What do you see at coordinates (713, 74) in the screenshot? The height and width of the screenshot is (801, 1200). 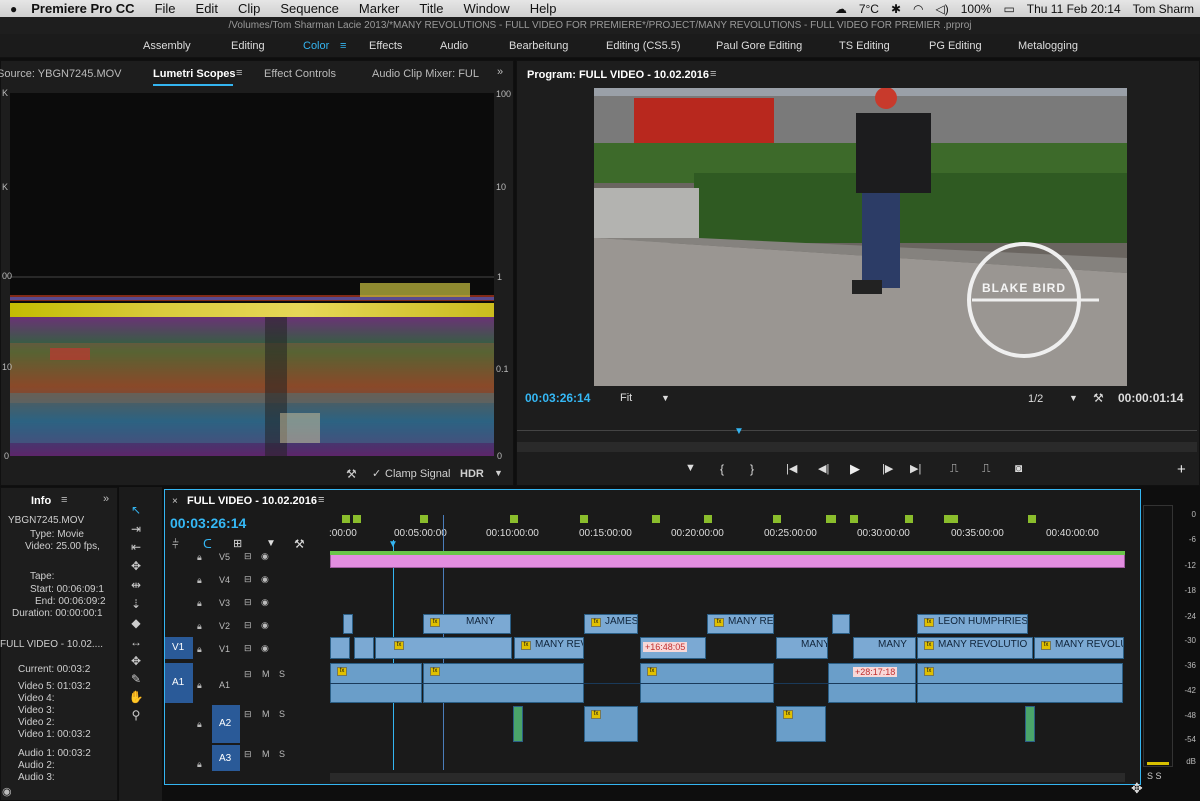 I see `program-menu-icon: ≡` at bounding box center [713, 74].